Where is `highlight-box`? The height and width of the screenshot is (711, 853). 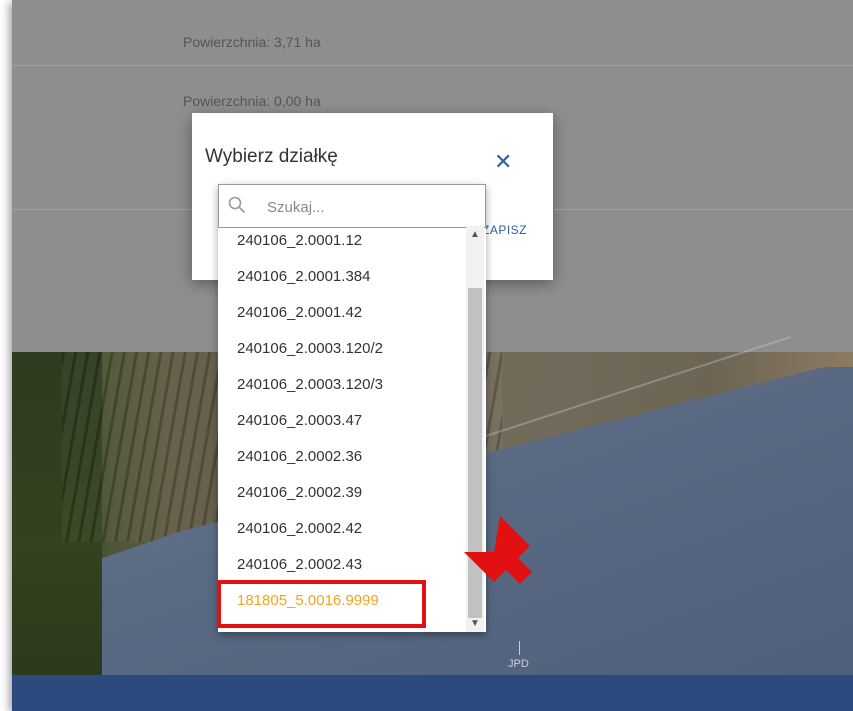 highlight-box is located at coordinates (321, 604).